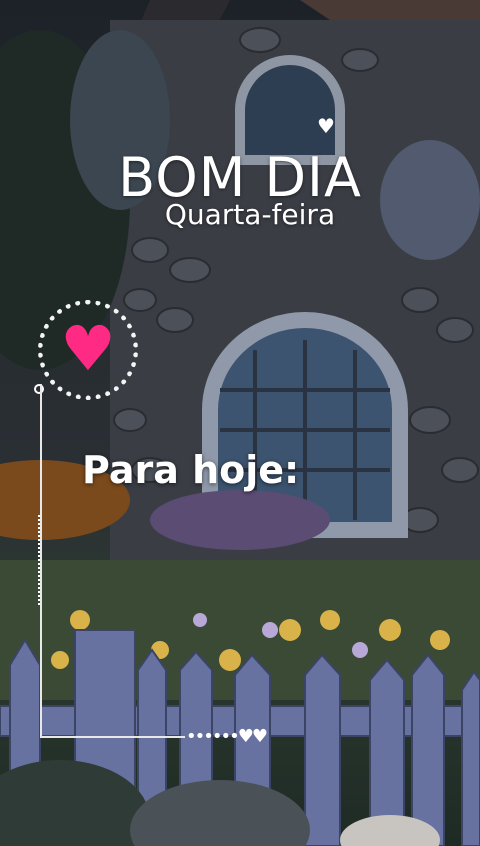 This screenshot has width=480, height=846. Describe the element at coordinates (227, 736) in the screenshot. I see `arrow-hearts-icon: ••••••♥♥` at that location.